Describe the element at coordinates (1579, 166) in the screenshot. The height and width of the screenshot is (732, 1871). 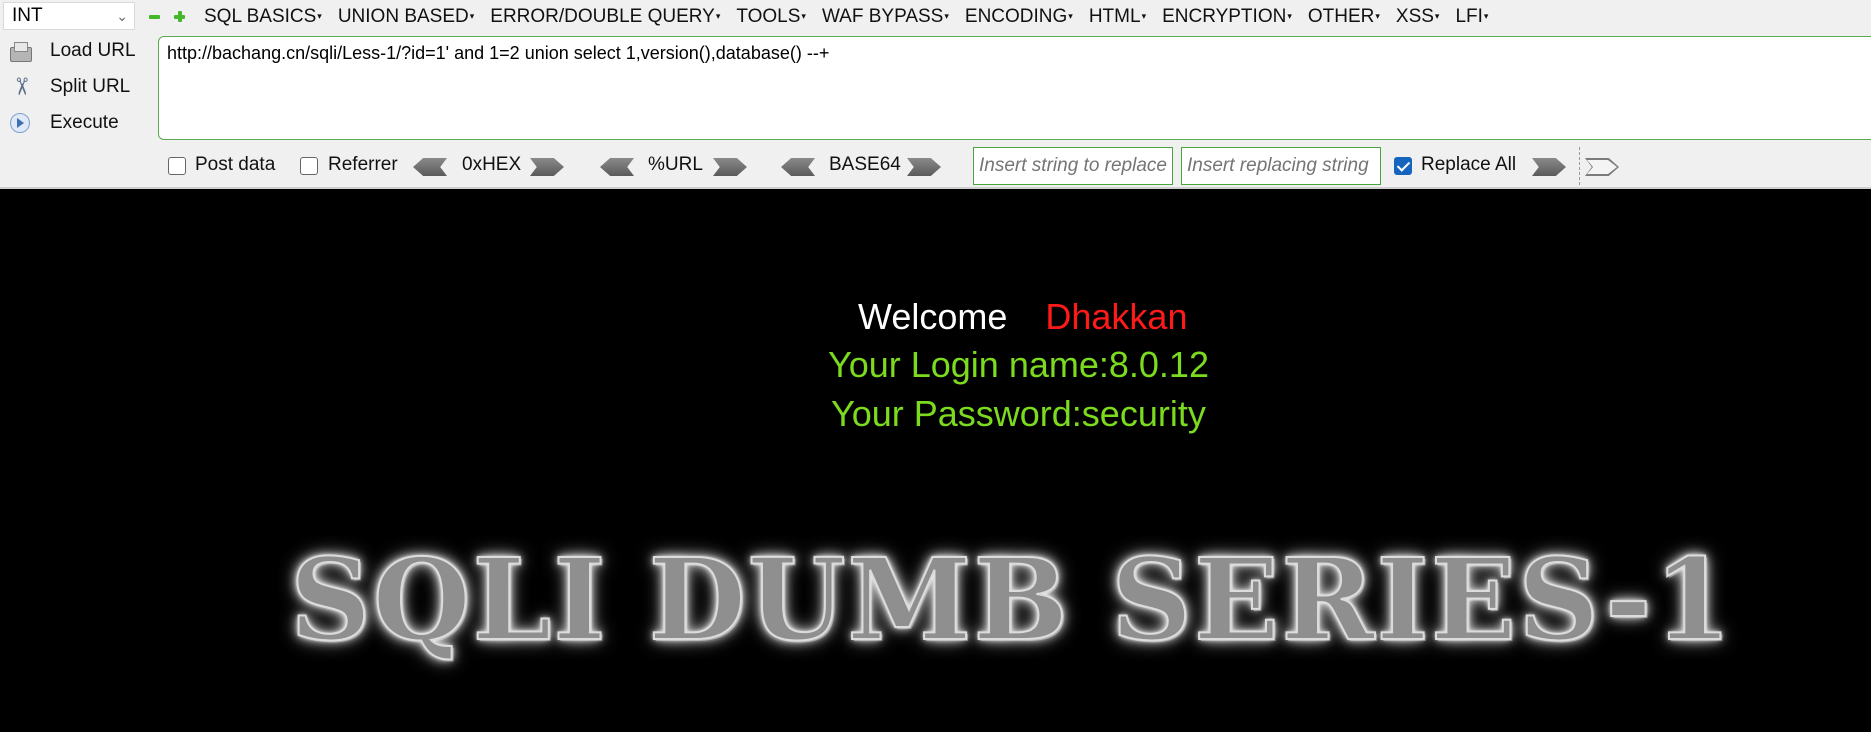
I see `separator` at that location.